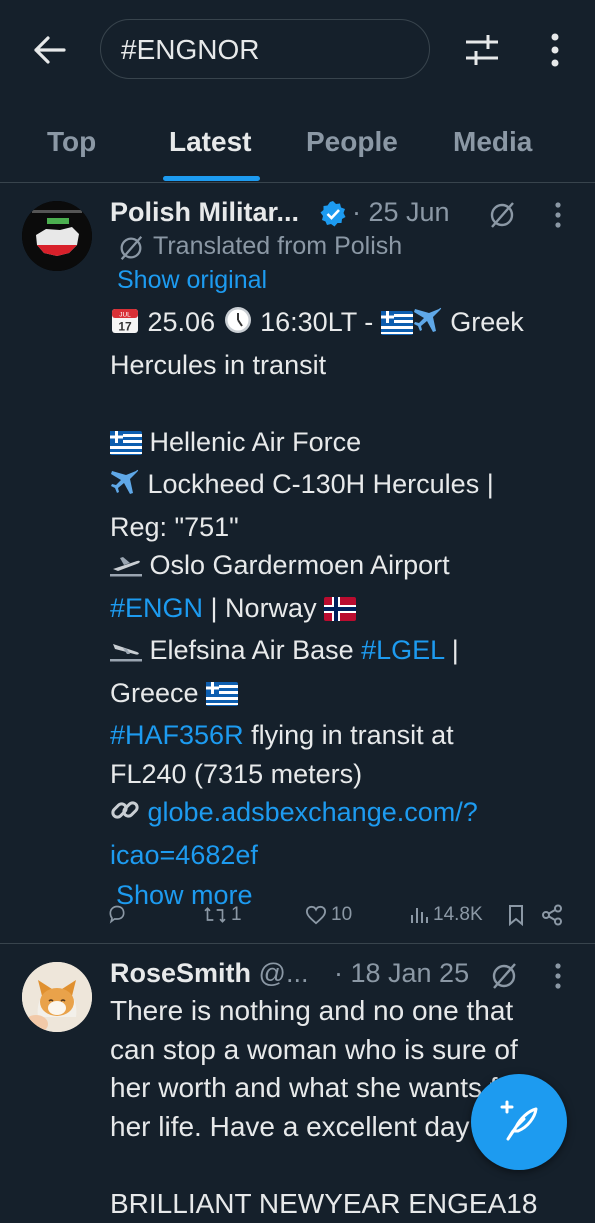 This screenshot has width=595, height=1223. I want to click on share-icon, so click(552, 915).